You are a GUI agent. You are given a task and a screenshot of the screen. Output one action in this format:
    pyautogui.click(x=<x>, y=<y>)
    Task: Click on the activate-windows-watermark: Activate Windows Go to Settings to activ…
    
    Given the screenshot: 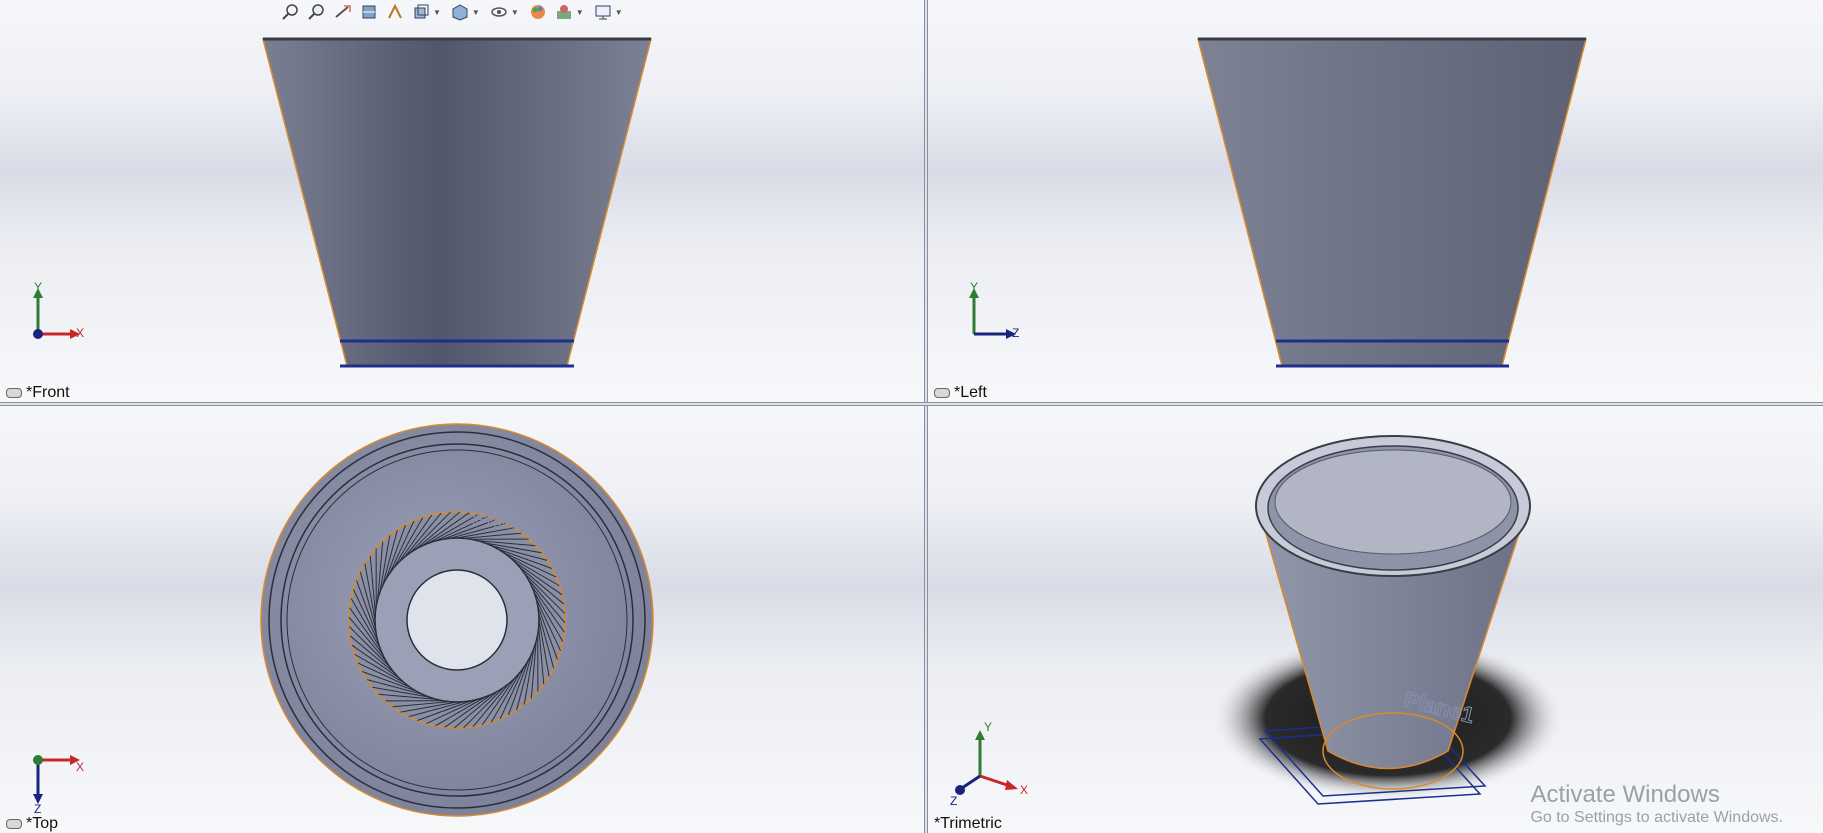 What is the action you would take?
    pyautogui.click(x=1656, y=804)
    